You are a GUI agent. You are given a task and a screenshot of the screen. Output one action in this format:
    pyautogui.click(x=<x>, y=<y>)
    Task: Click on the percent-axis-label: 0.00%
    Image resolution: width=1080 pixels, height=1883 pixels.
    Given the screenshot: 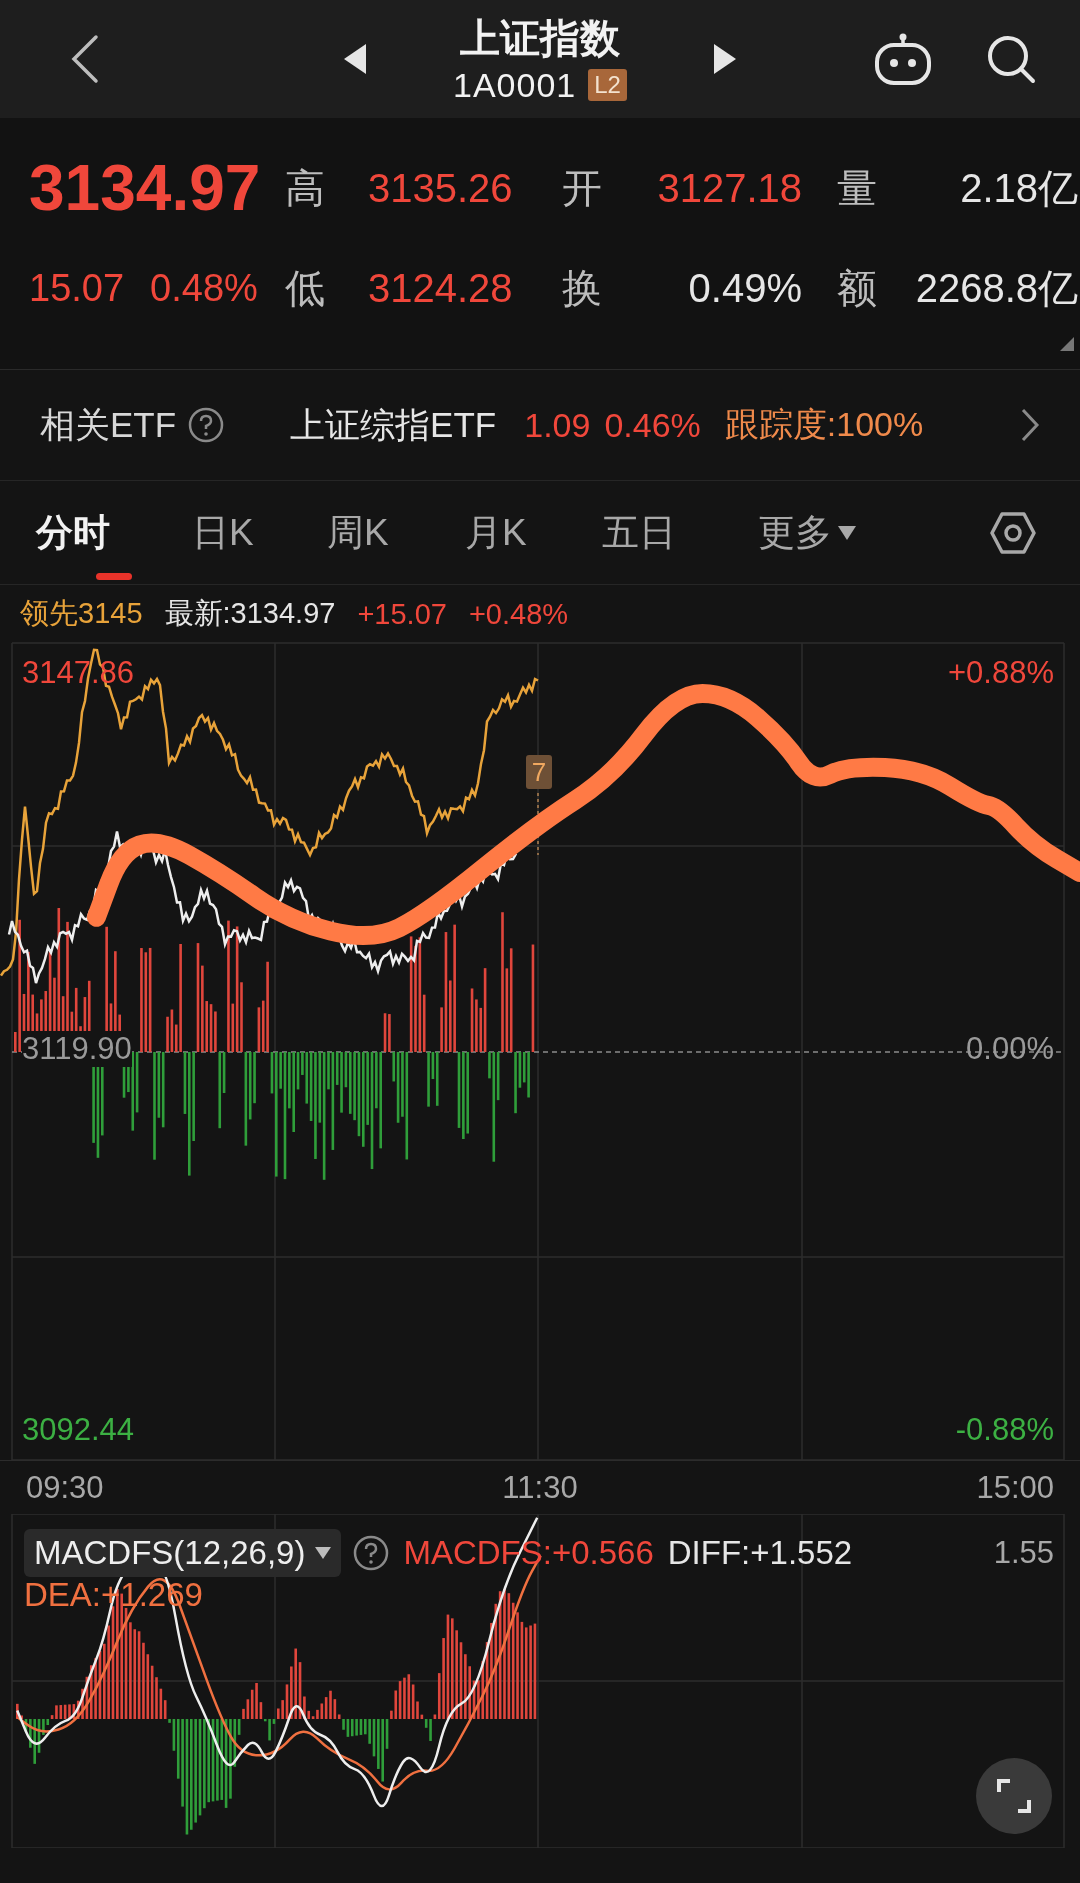 What is the action you would take?
    pyautogui.click(x=1010, y=1049)
    